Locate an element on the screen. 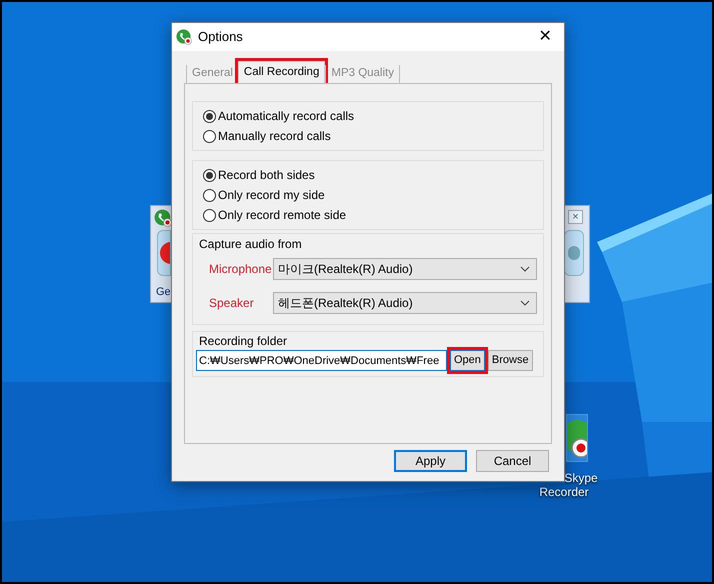  device-label: Speaker is located at coordinates (232, 303).